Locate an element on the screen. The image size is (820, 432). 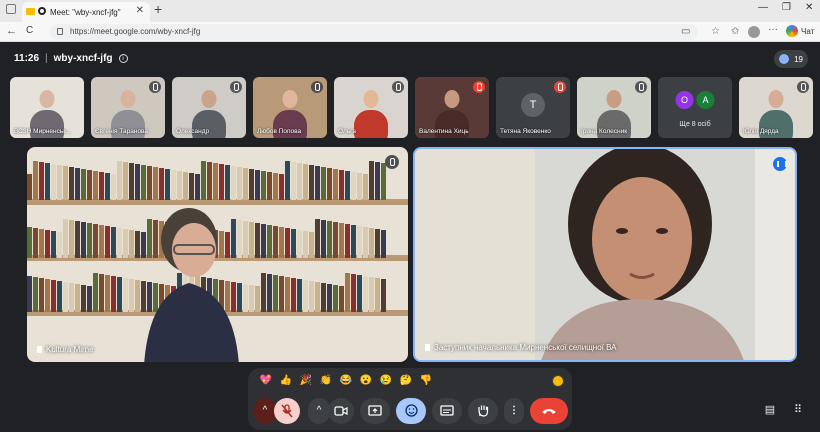
leave-call-button is located at coordinates (549, 411).